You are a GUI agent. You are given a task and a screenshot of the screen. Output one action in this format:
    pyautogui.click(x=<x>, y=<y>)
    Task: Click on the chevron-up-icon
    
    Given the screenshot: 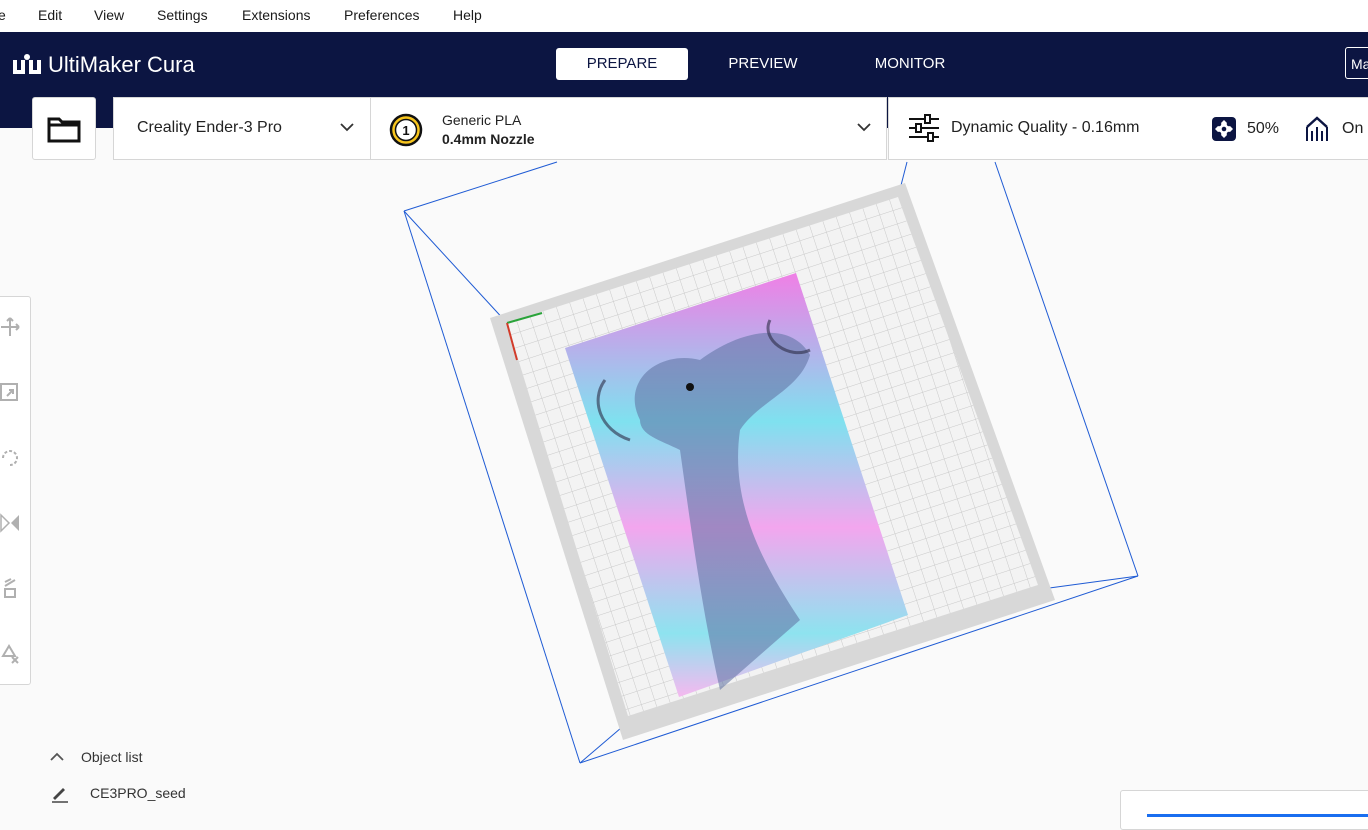 What is the action you would take?
    pyautogui.click(x=57, y=756)
    